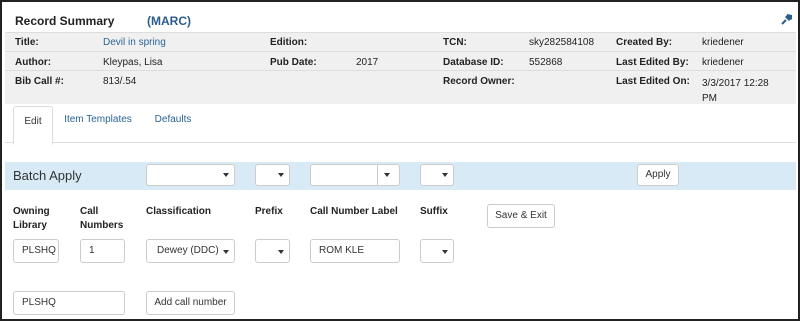 Image resolution: width=800 pixels, height=321 pixels. What do you see at coordinates (437, 175) in the screenshot?
I see `batch-suffix-select` at bounding box center [437, 175].